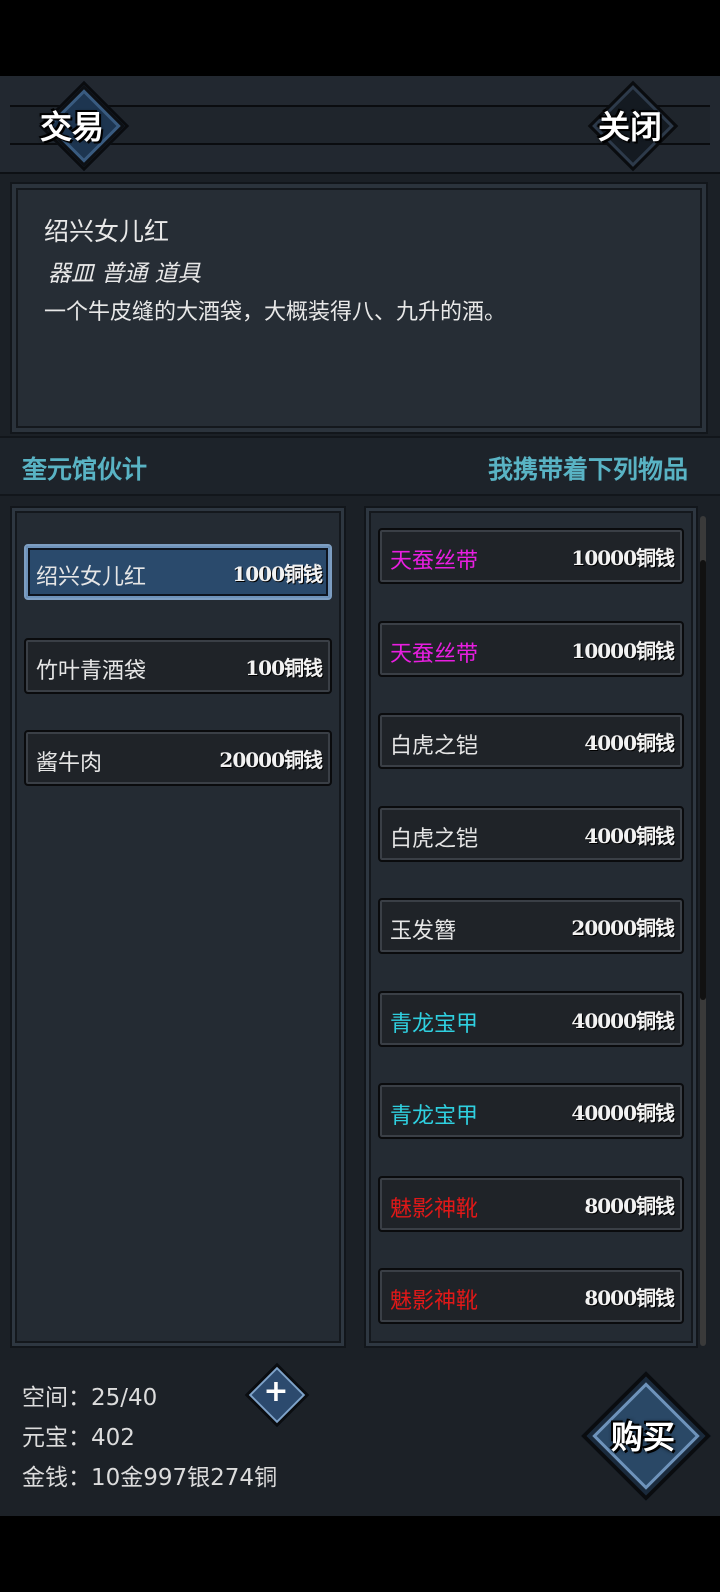  I want to click on inventory-item-8: 魅影神靴 8000铜钱, so click(531, 1296).